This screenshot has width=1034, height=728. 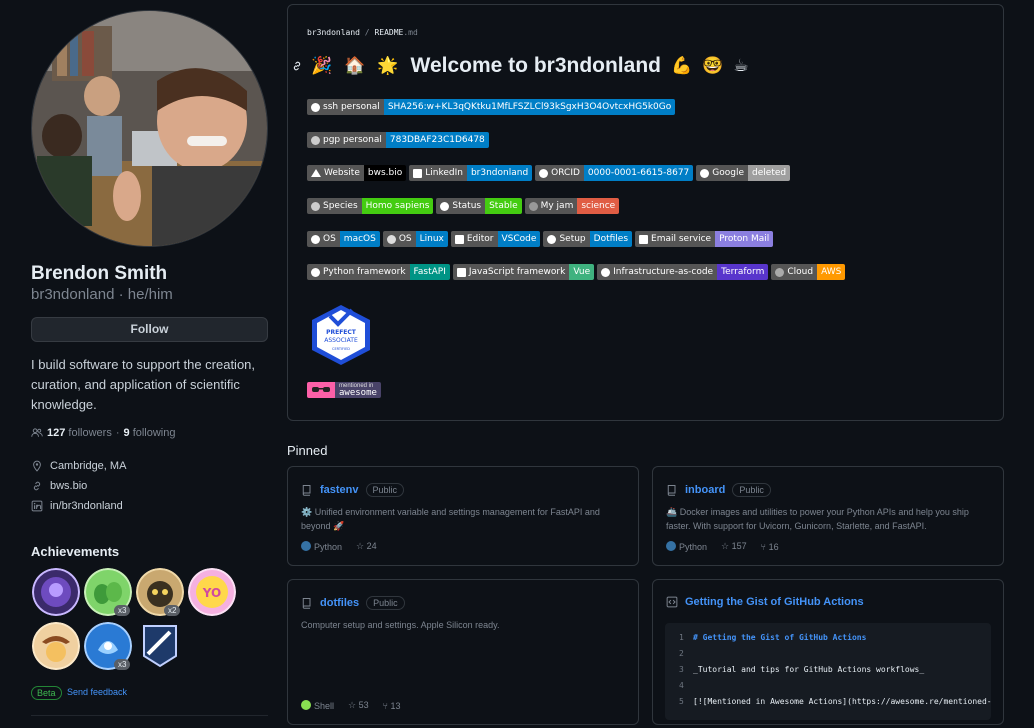 What do you see at coordinates (683, 272) in the screenshot?
I see `iac-badge: Infrastructure-as-code Terraform` at bounding box center [683, 272].